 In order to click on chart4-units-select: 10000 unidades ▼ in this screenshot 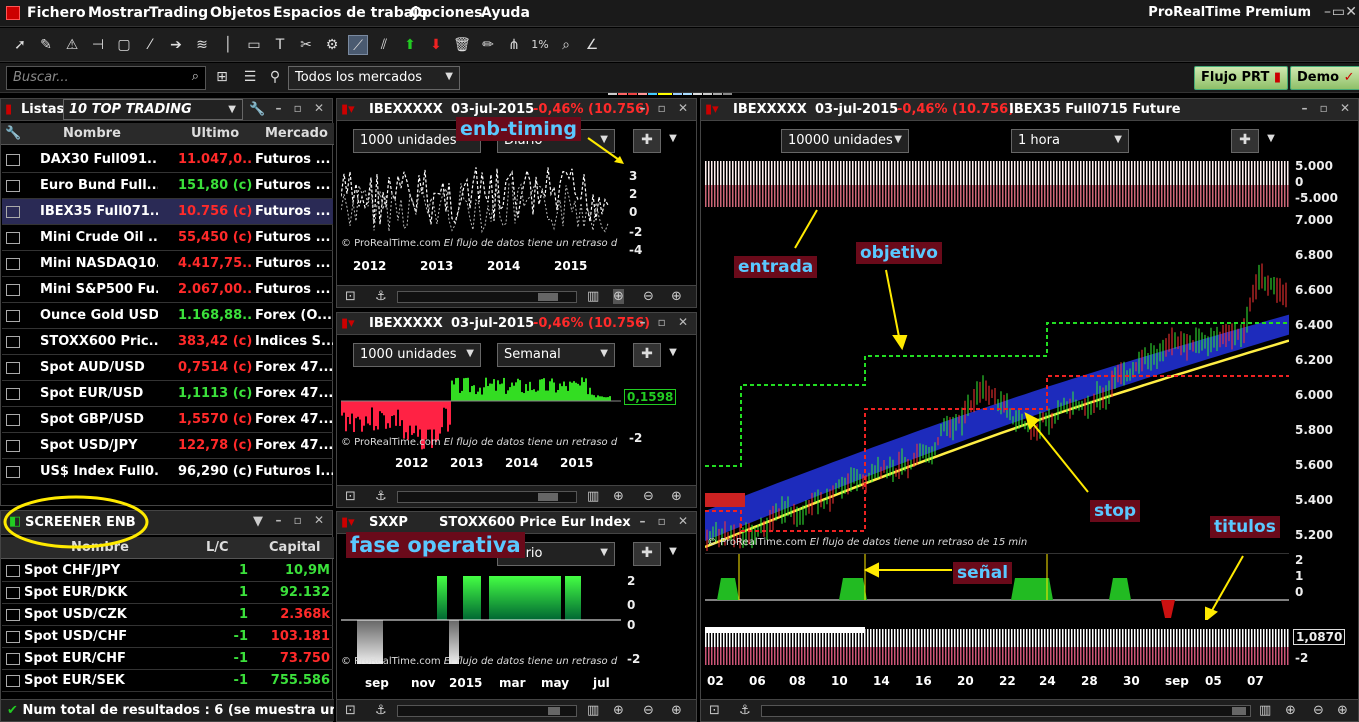, I will do `click(845, 141)`.